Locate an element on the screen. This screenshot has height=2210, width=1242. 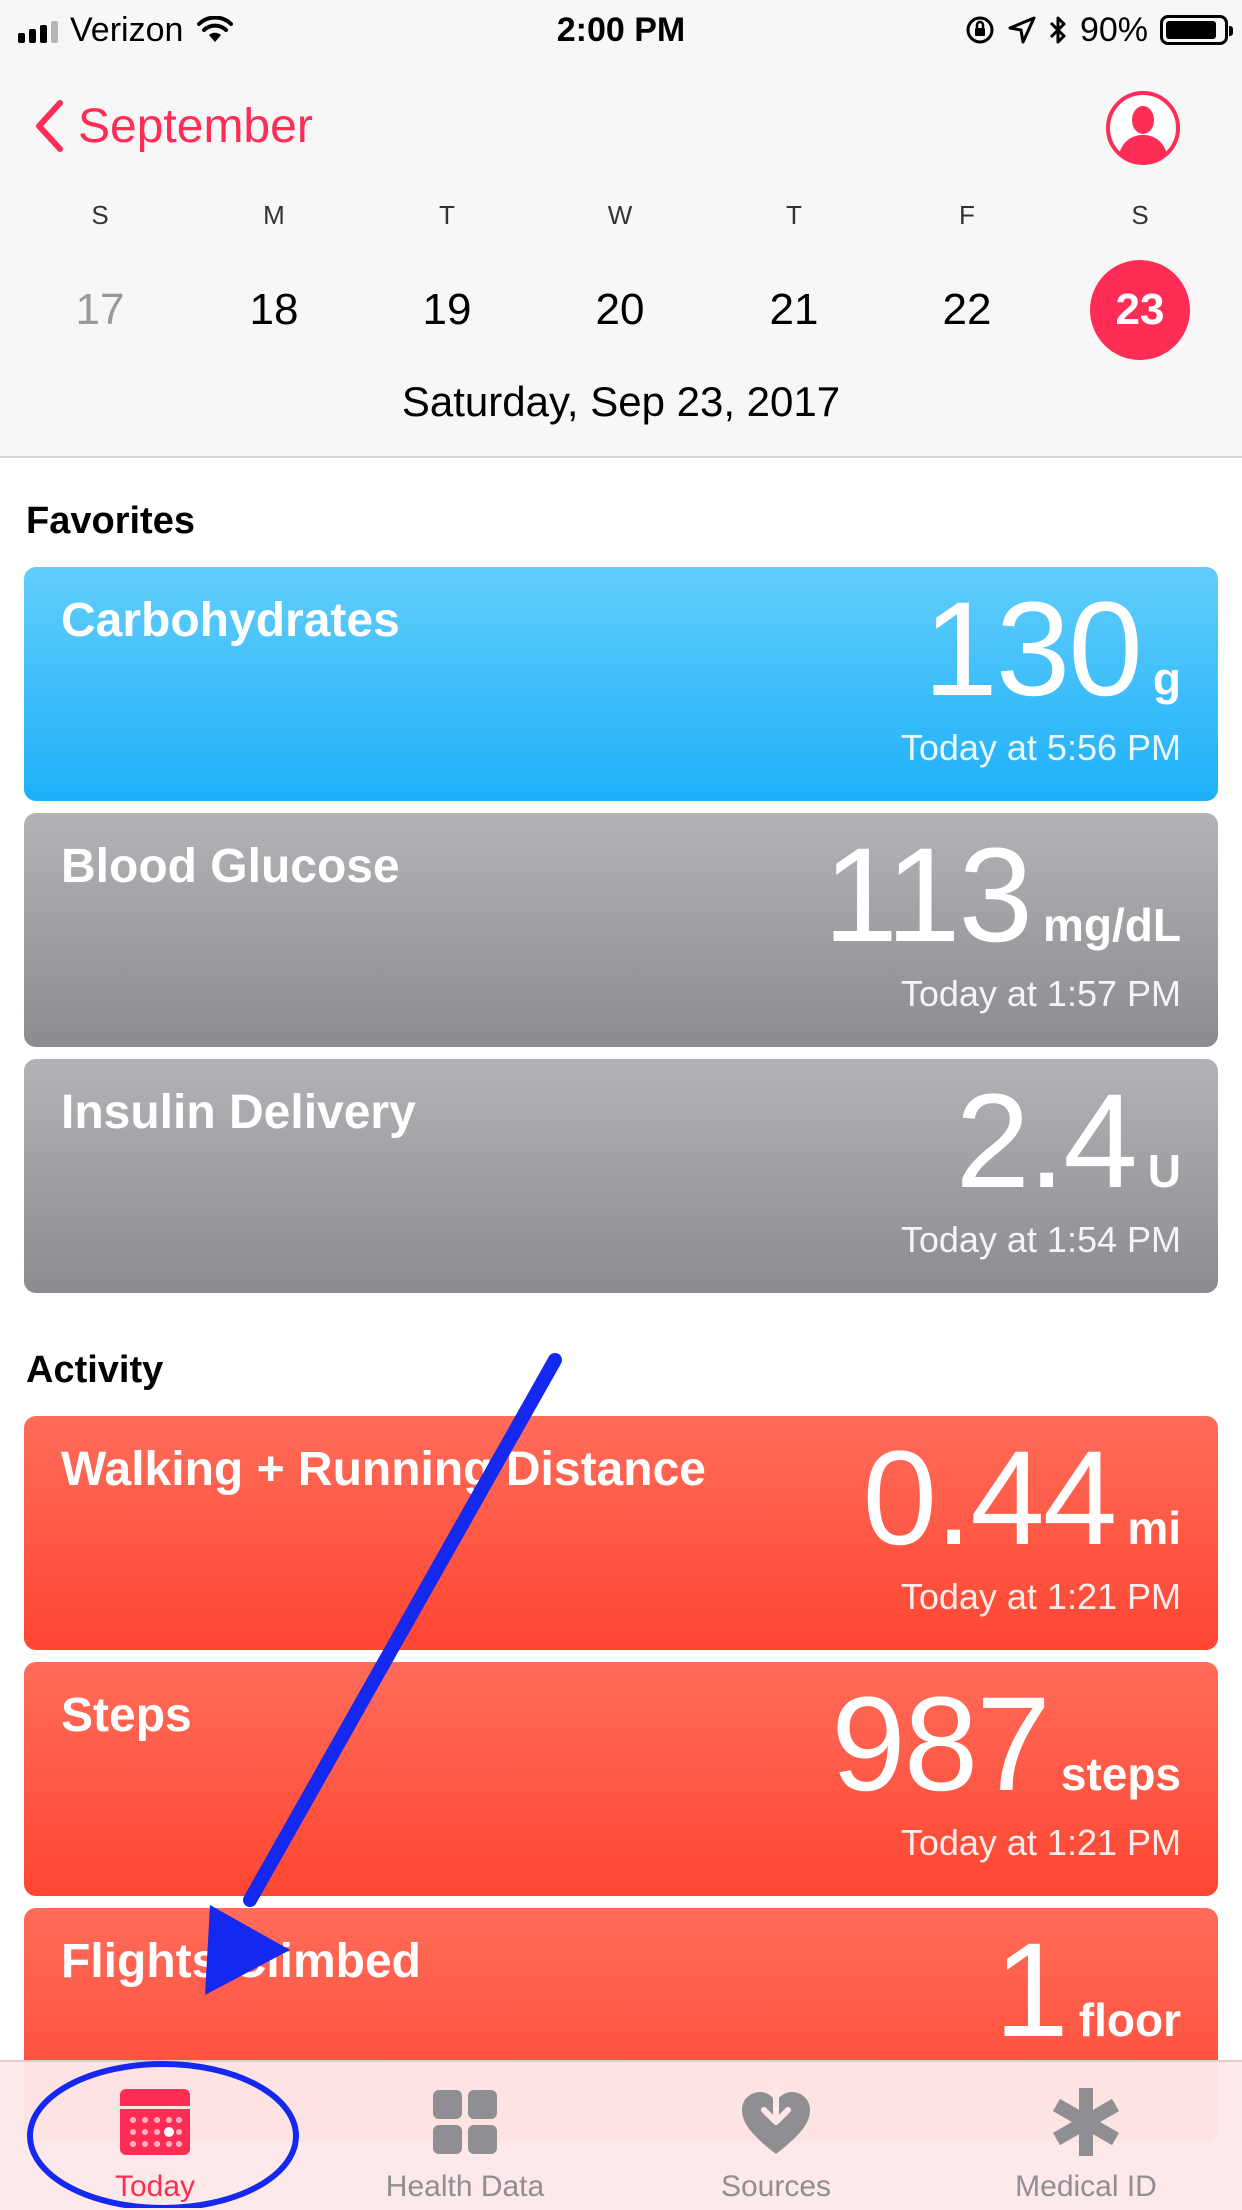
card-value: 2.4 U is located at coordinates (1068, 1141).